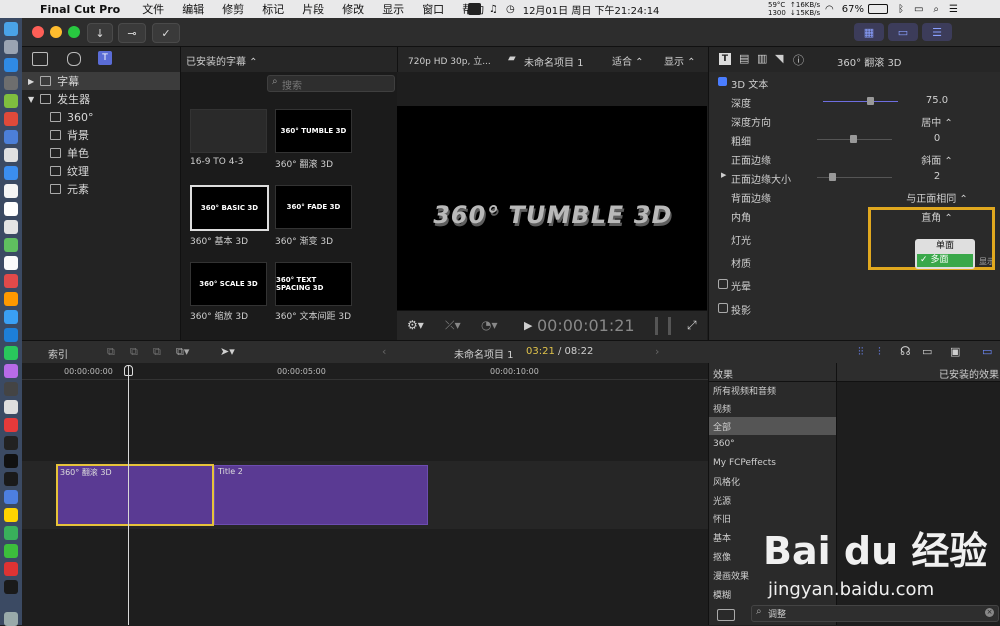 Image resolution: width=1000 pixels, height=626 pixels. Describe the element at coordinates (227, 351) in the screenshot. I see `select-tool-icon: ➤▾` at that location.